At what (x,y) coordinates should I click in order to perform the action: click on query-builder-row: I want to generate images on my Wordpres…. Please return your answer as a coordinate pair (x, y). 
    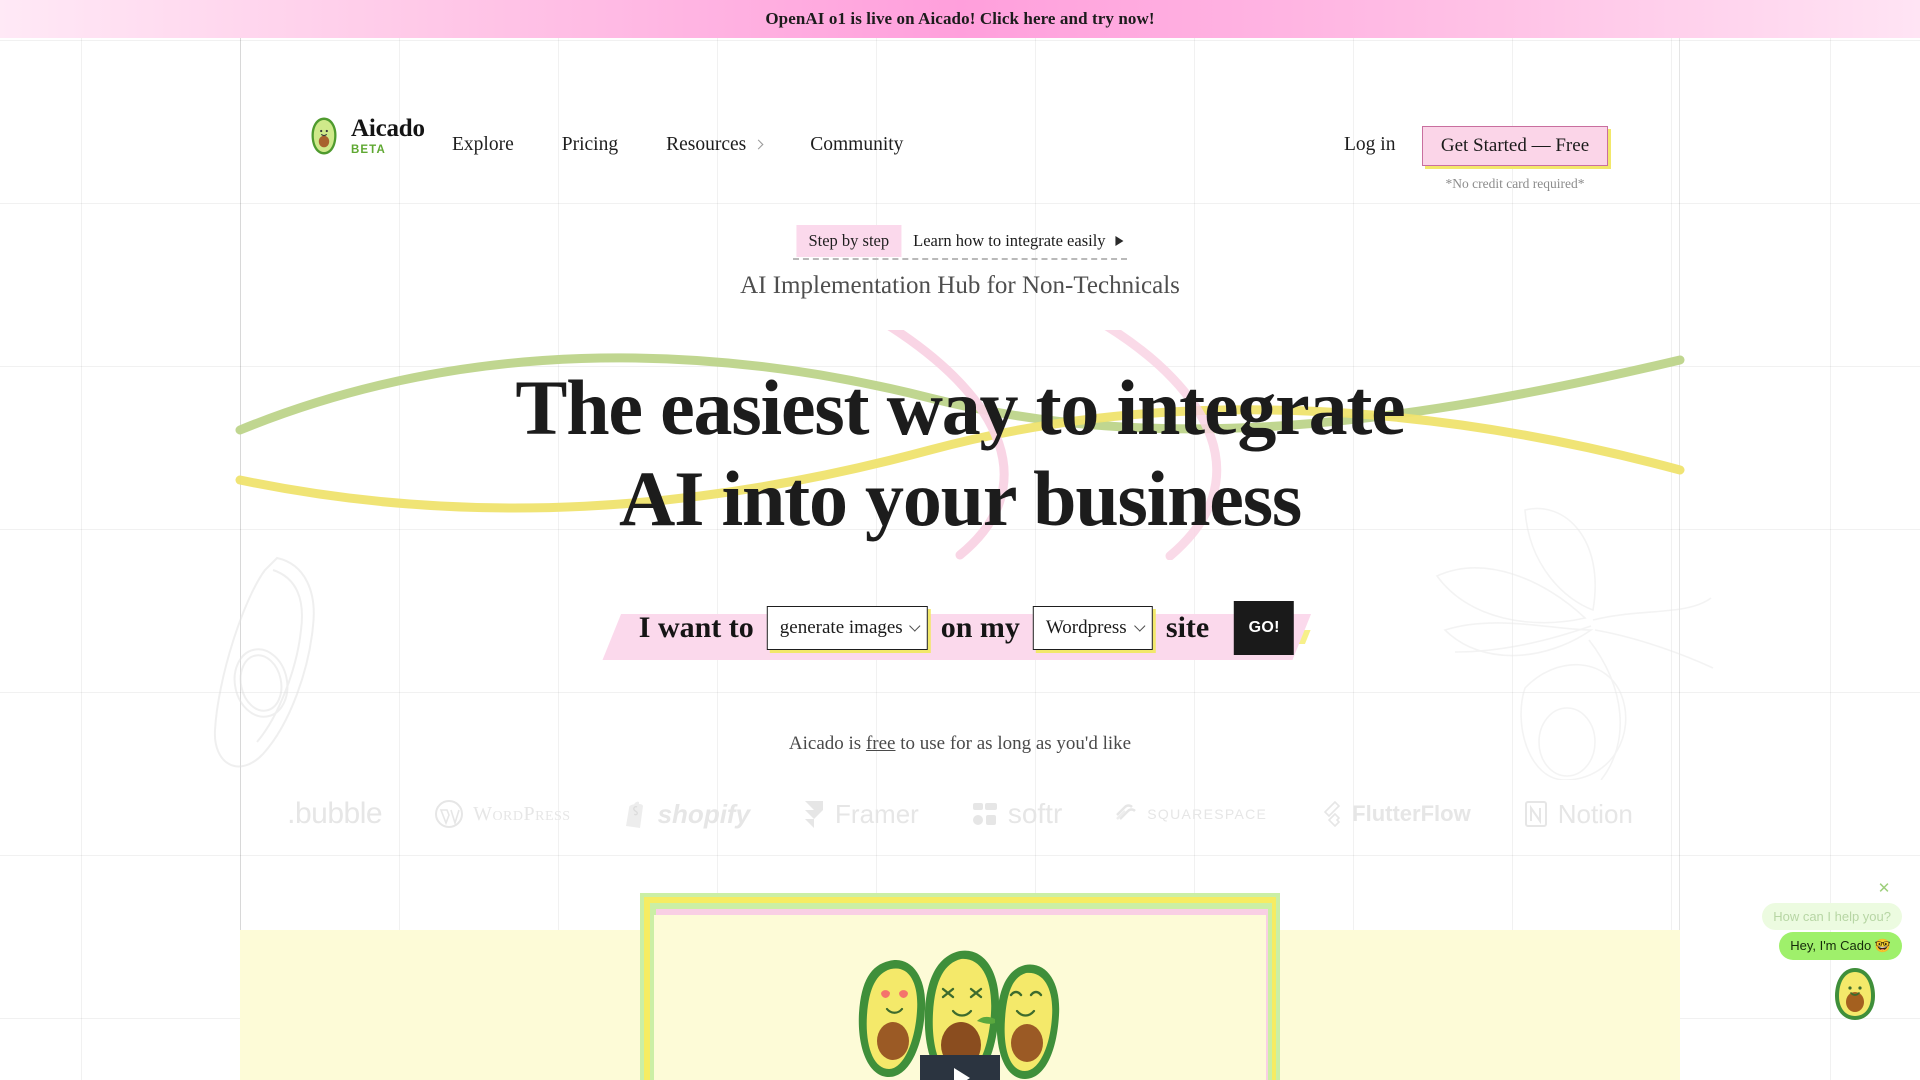
    Looking at the image, I should click on (960, 628).